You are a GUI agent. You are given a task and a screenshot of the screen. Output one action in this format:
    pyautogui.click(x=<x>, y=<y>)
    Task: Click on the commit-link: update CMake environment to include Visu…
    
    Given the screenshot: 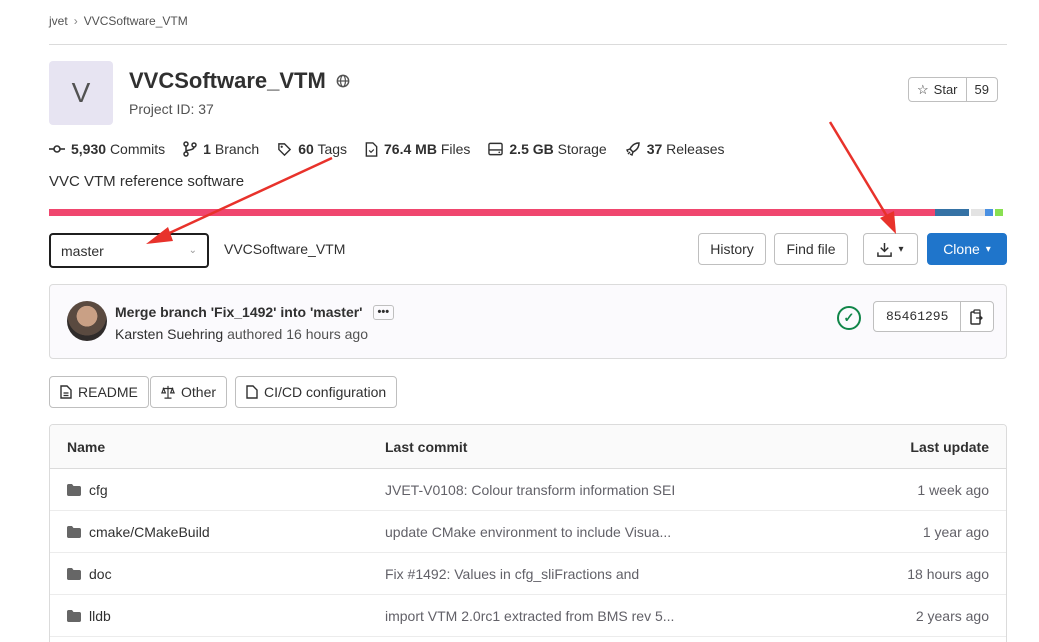 What is the action you would take?
    pyautogui.click(x=593, y=532)
    